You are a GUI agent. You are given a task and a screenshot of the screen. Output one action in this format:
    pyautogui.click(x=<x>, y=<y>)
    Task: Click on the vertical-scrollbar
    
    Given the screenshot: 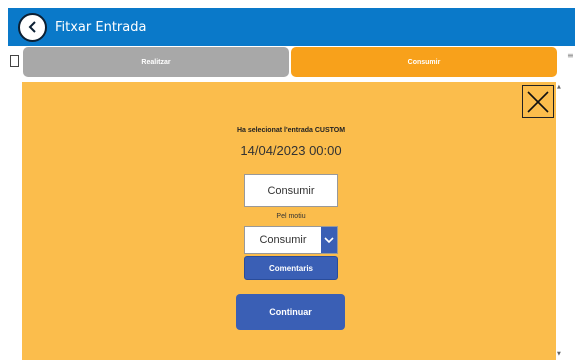 What is the action you would take?
    pyautogui.click(x=560, y=221)
    